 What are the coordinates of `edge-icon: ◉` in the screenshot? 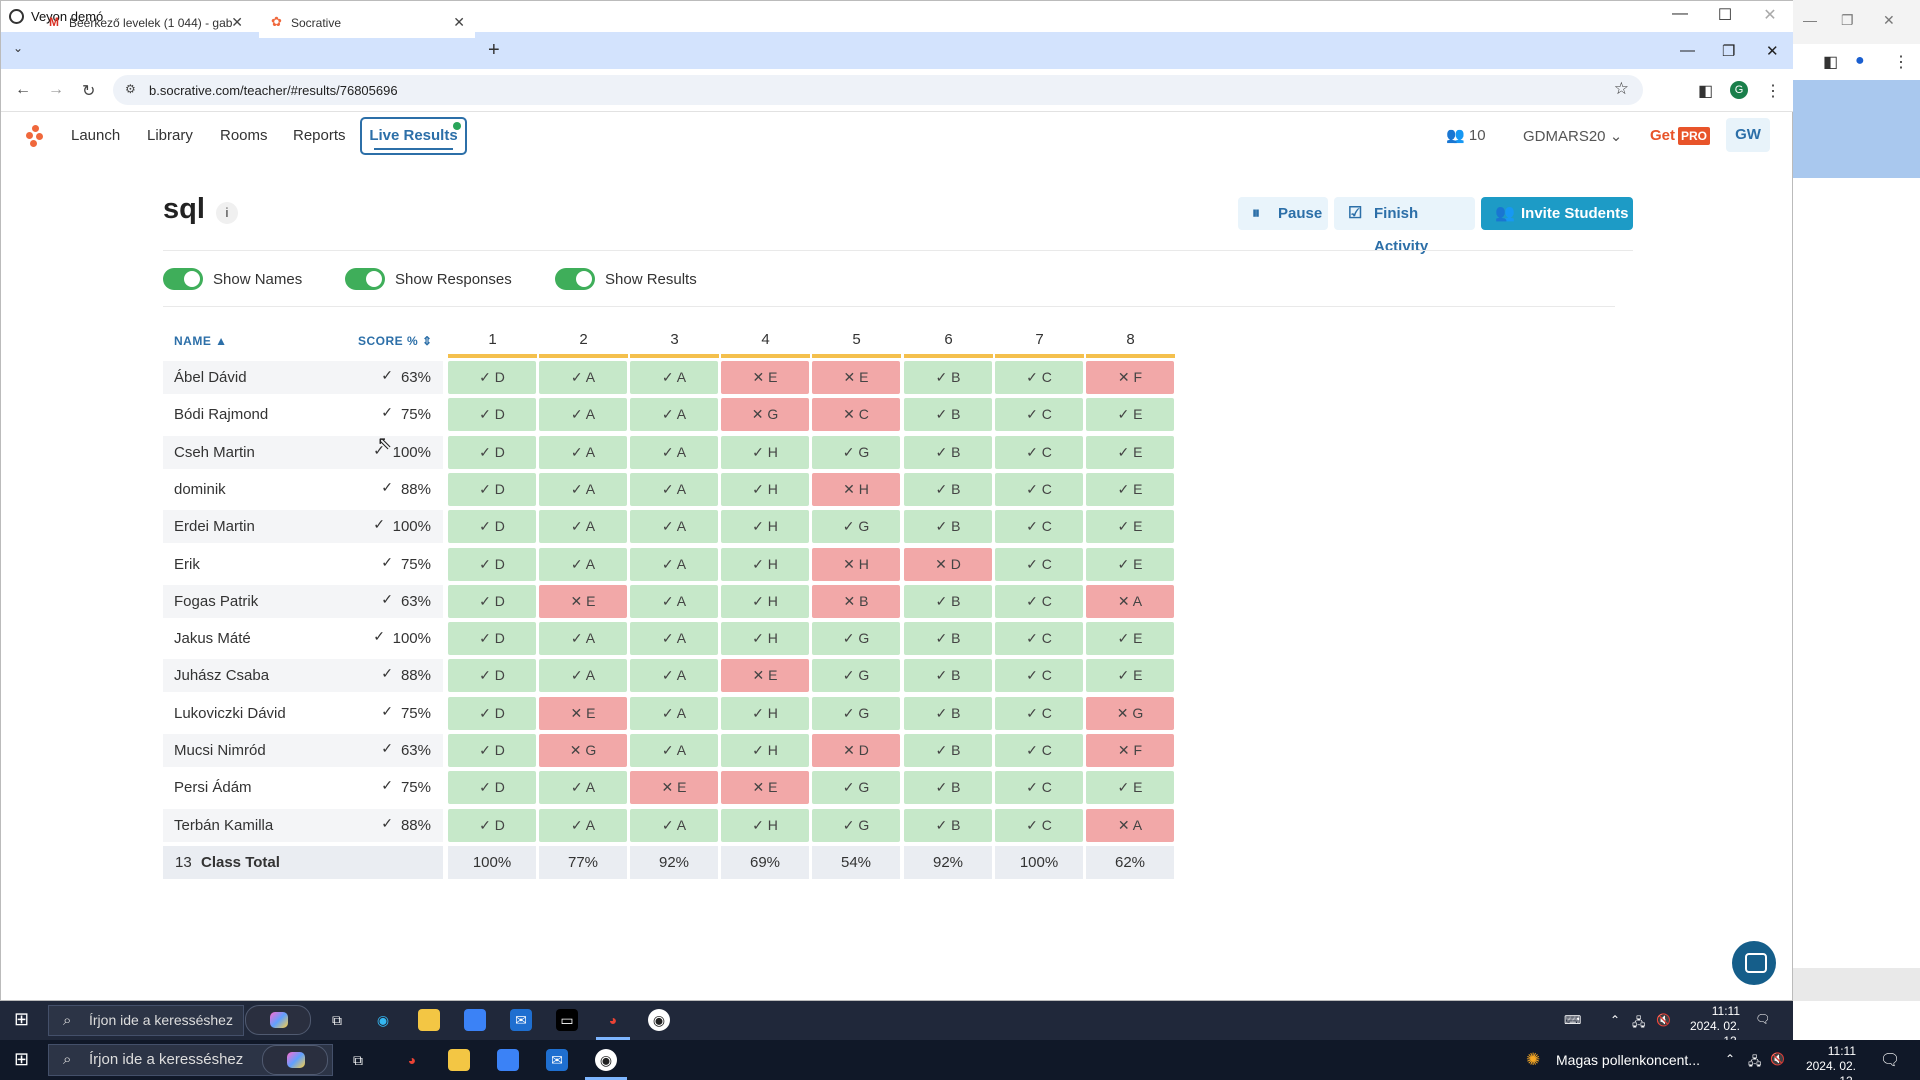 It's located at (383, 1020).